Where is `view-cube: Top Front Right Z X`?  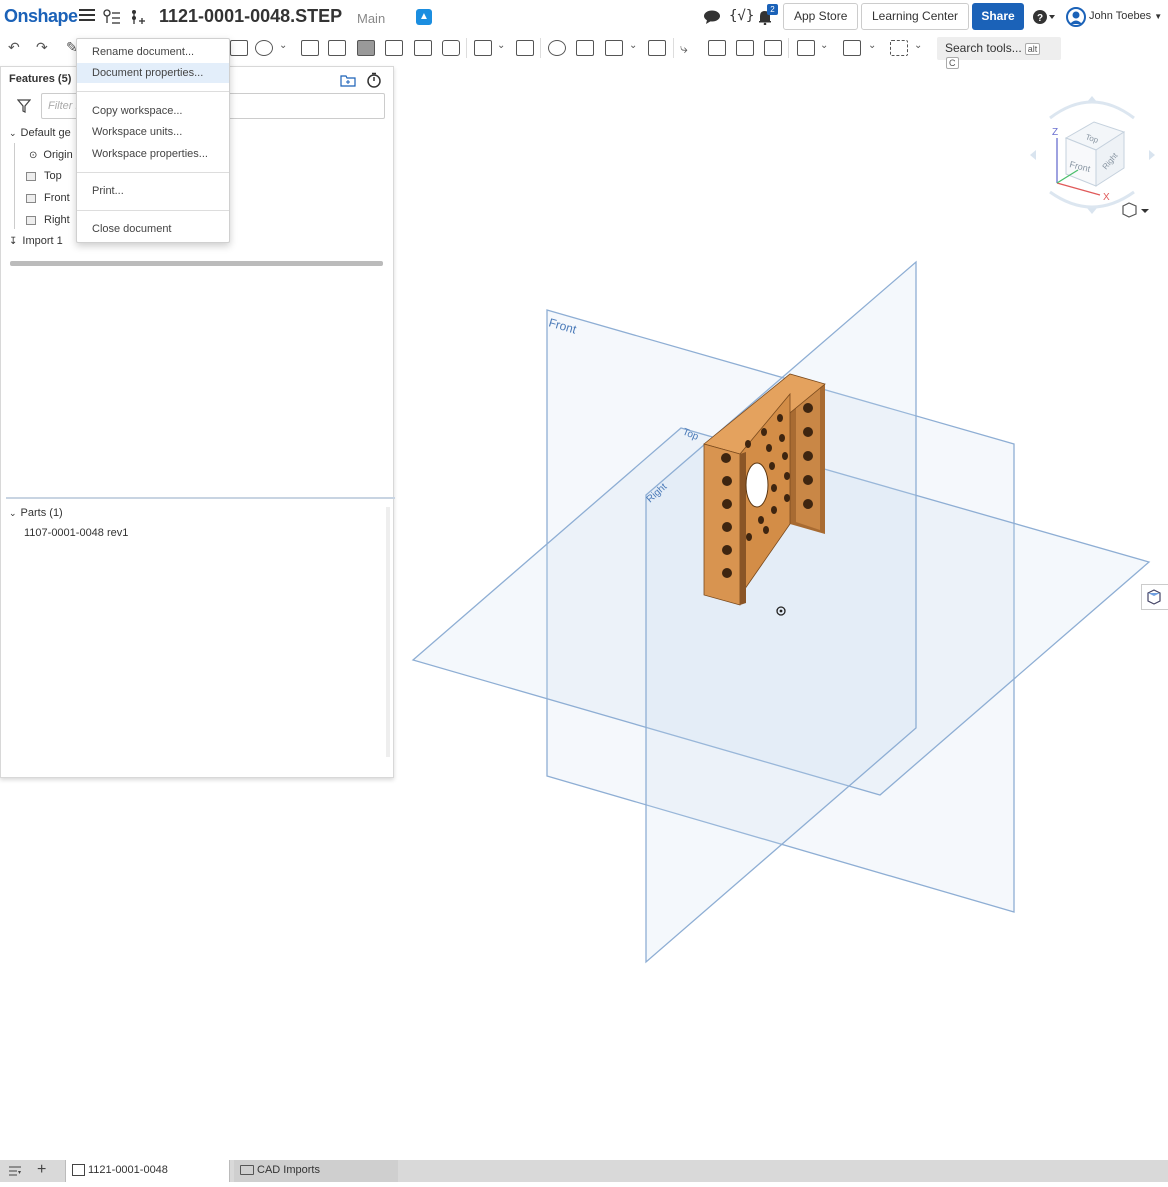
view-cube: Top Front Right Z X is located at coordinates (1092, 155).